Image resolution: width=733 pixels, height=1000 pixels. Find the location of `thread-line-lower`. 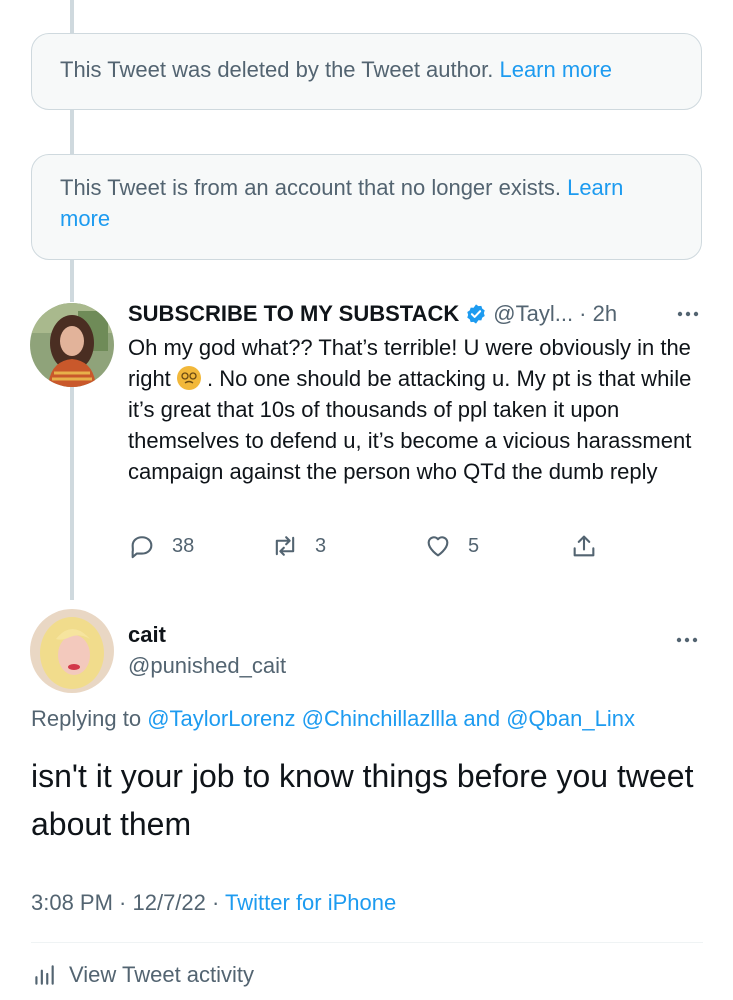

thread-line-lower is located at coordinates (72, 281).